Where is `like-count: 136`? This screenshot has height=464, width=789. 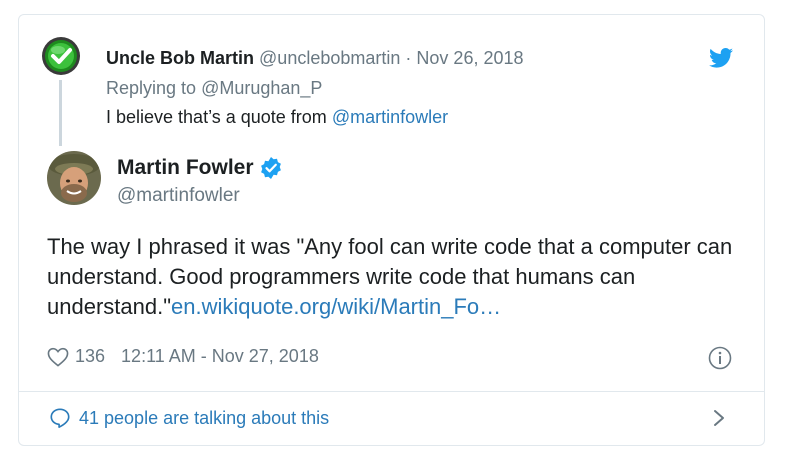 like-count: 136 is located at coordinates (90, 356).